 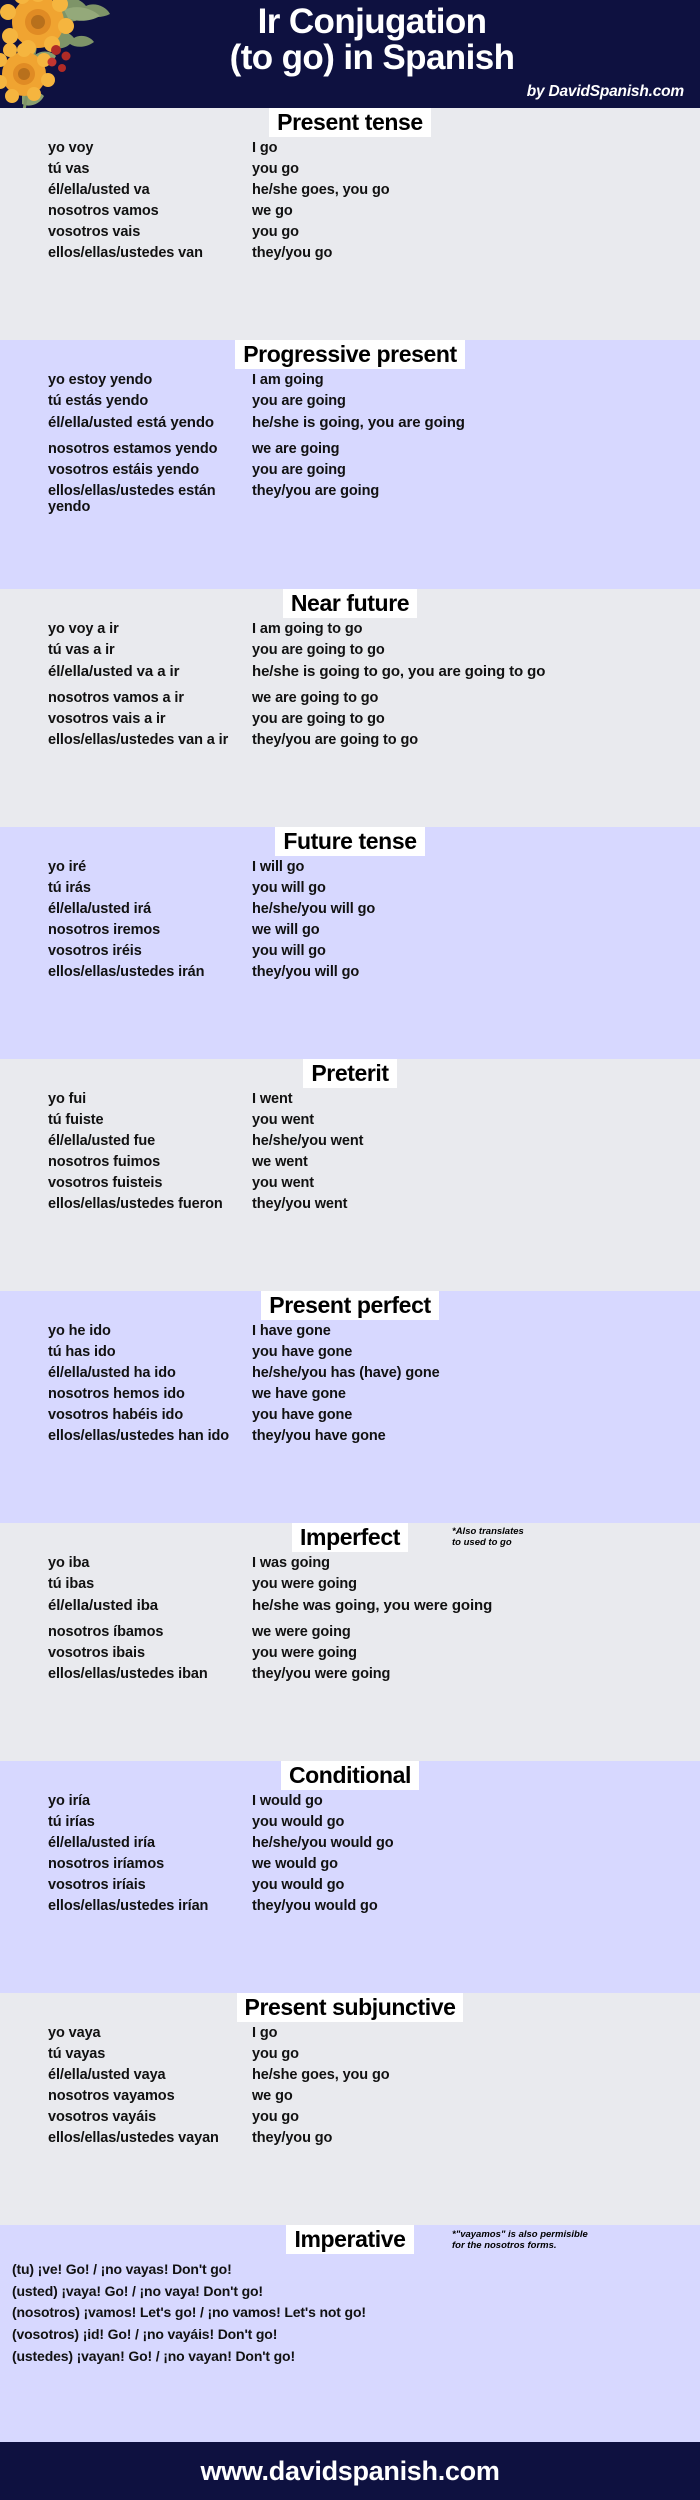 I want to click on spanish-form: él/ella/usted iría, so click(x=101, y=1843).